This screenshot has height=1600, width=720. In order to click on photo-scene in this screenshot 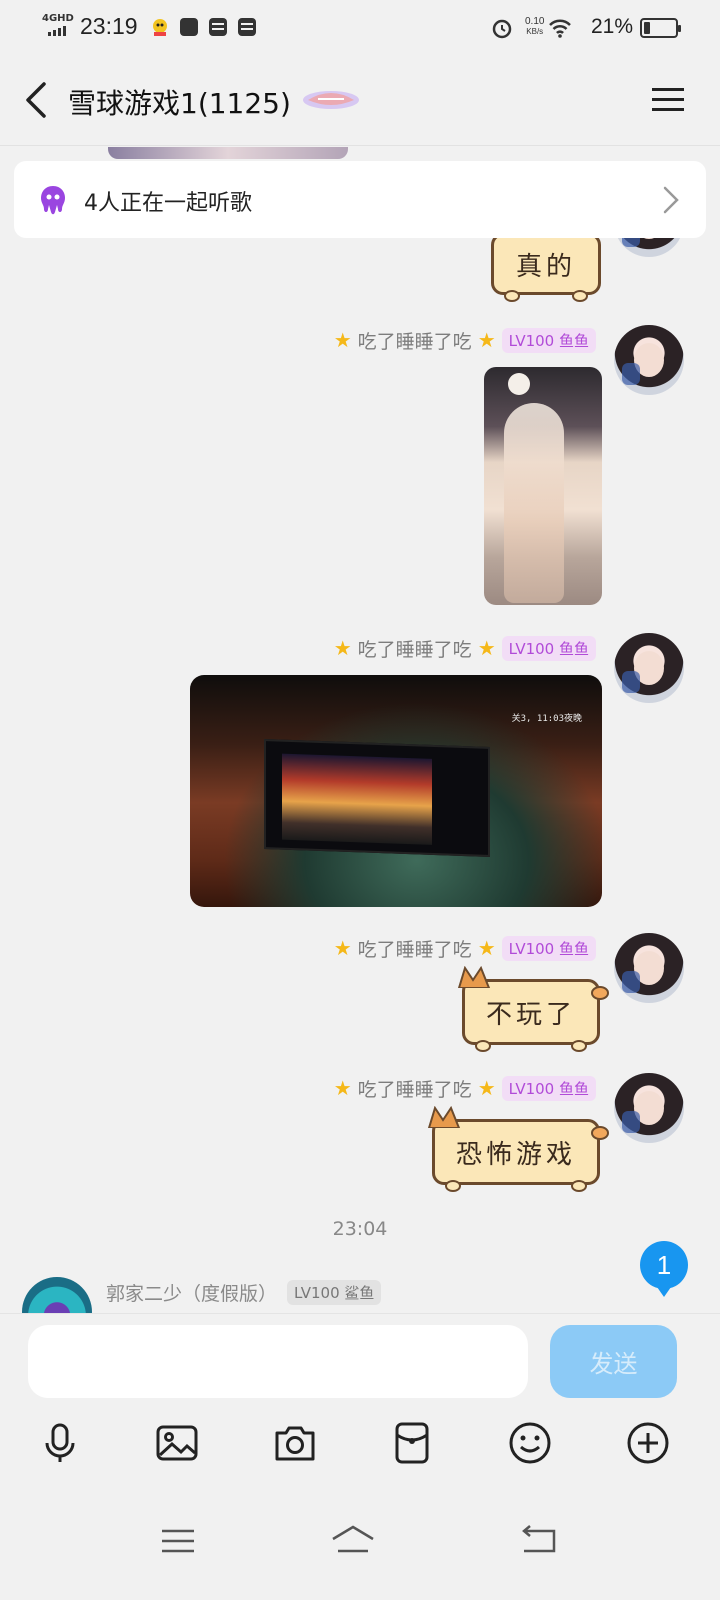, I will do `click(357, 799)`.